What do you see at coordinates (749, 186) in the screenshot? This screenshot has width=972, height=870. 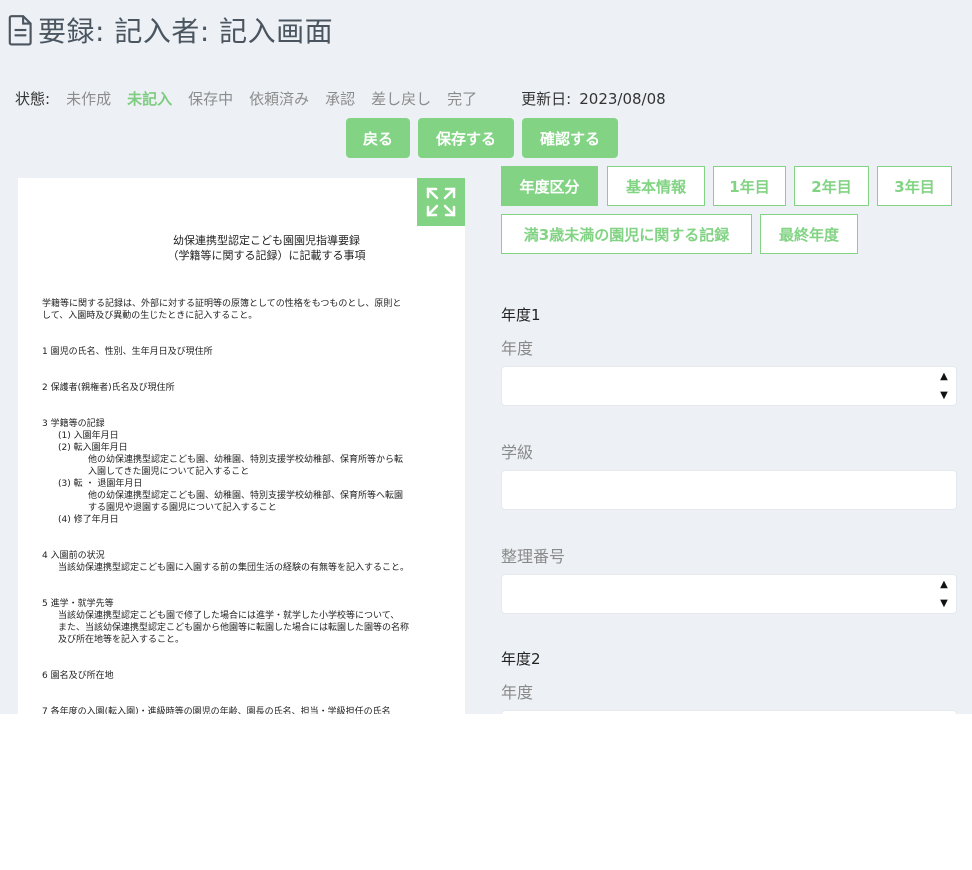 I see `tab-year-1: 1年目` at bounding box center [749, 186].